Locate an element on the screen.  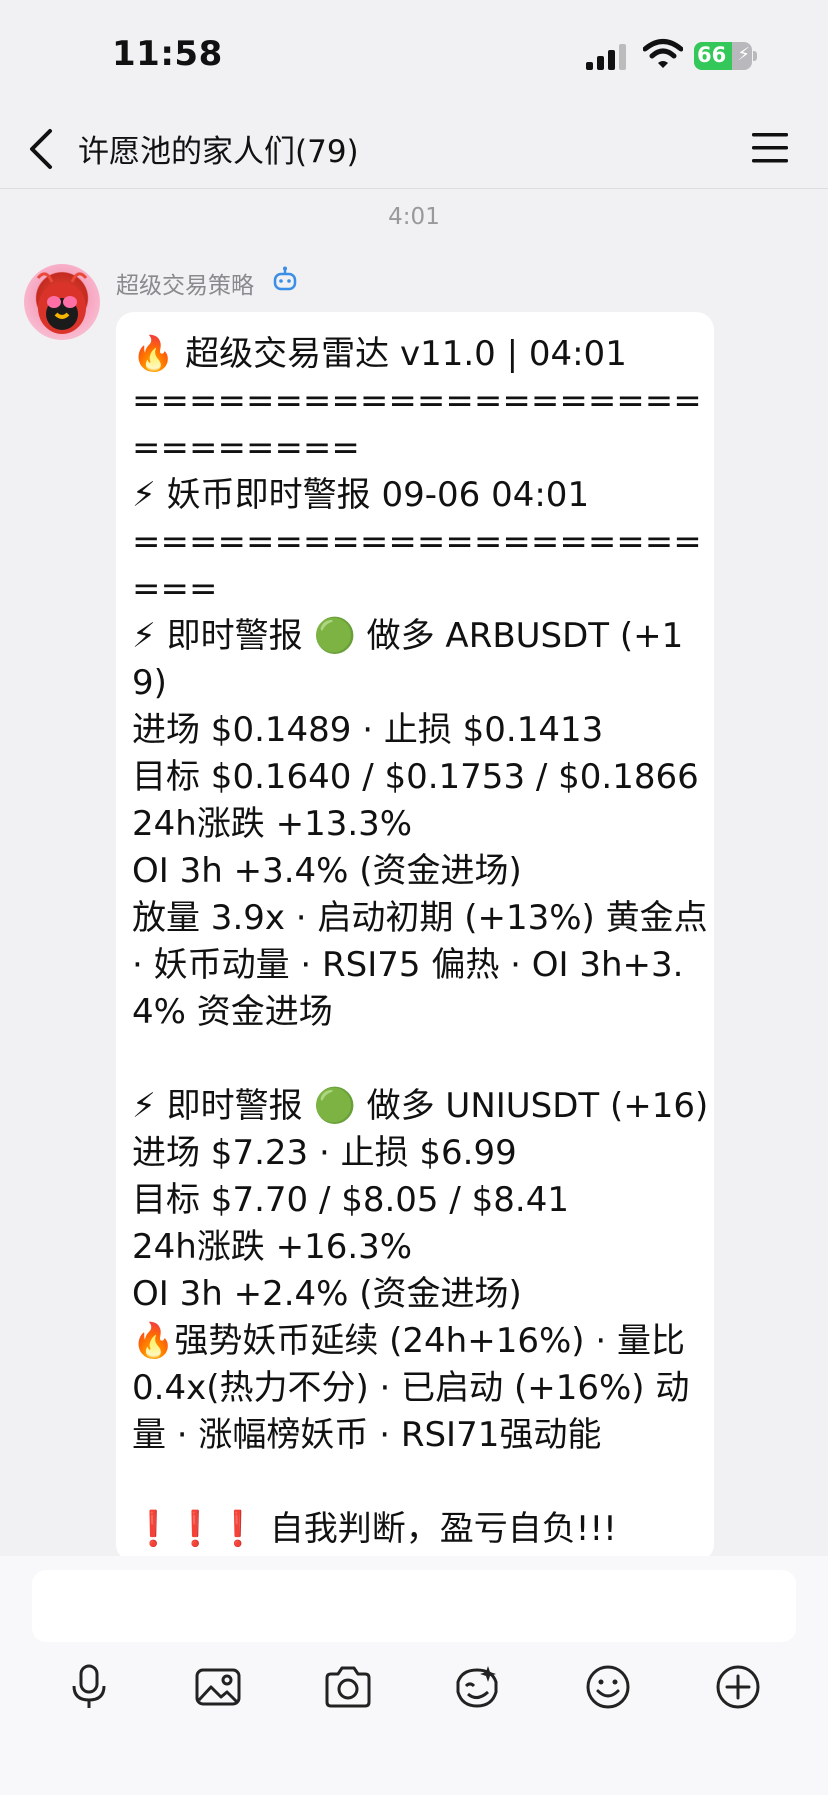
chat-header: 许愿池的家人们(79) is located at coordinates (414, 149).